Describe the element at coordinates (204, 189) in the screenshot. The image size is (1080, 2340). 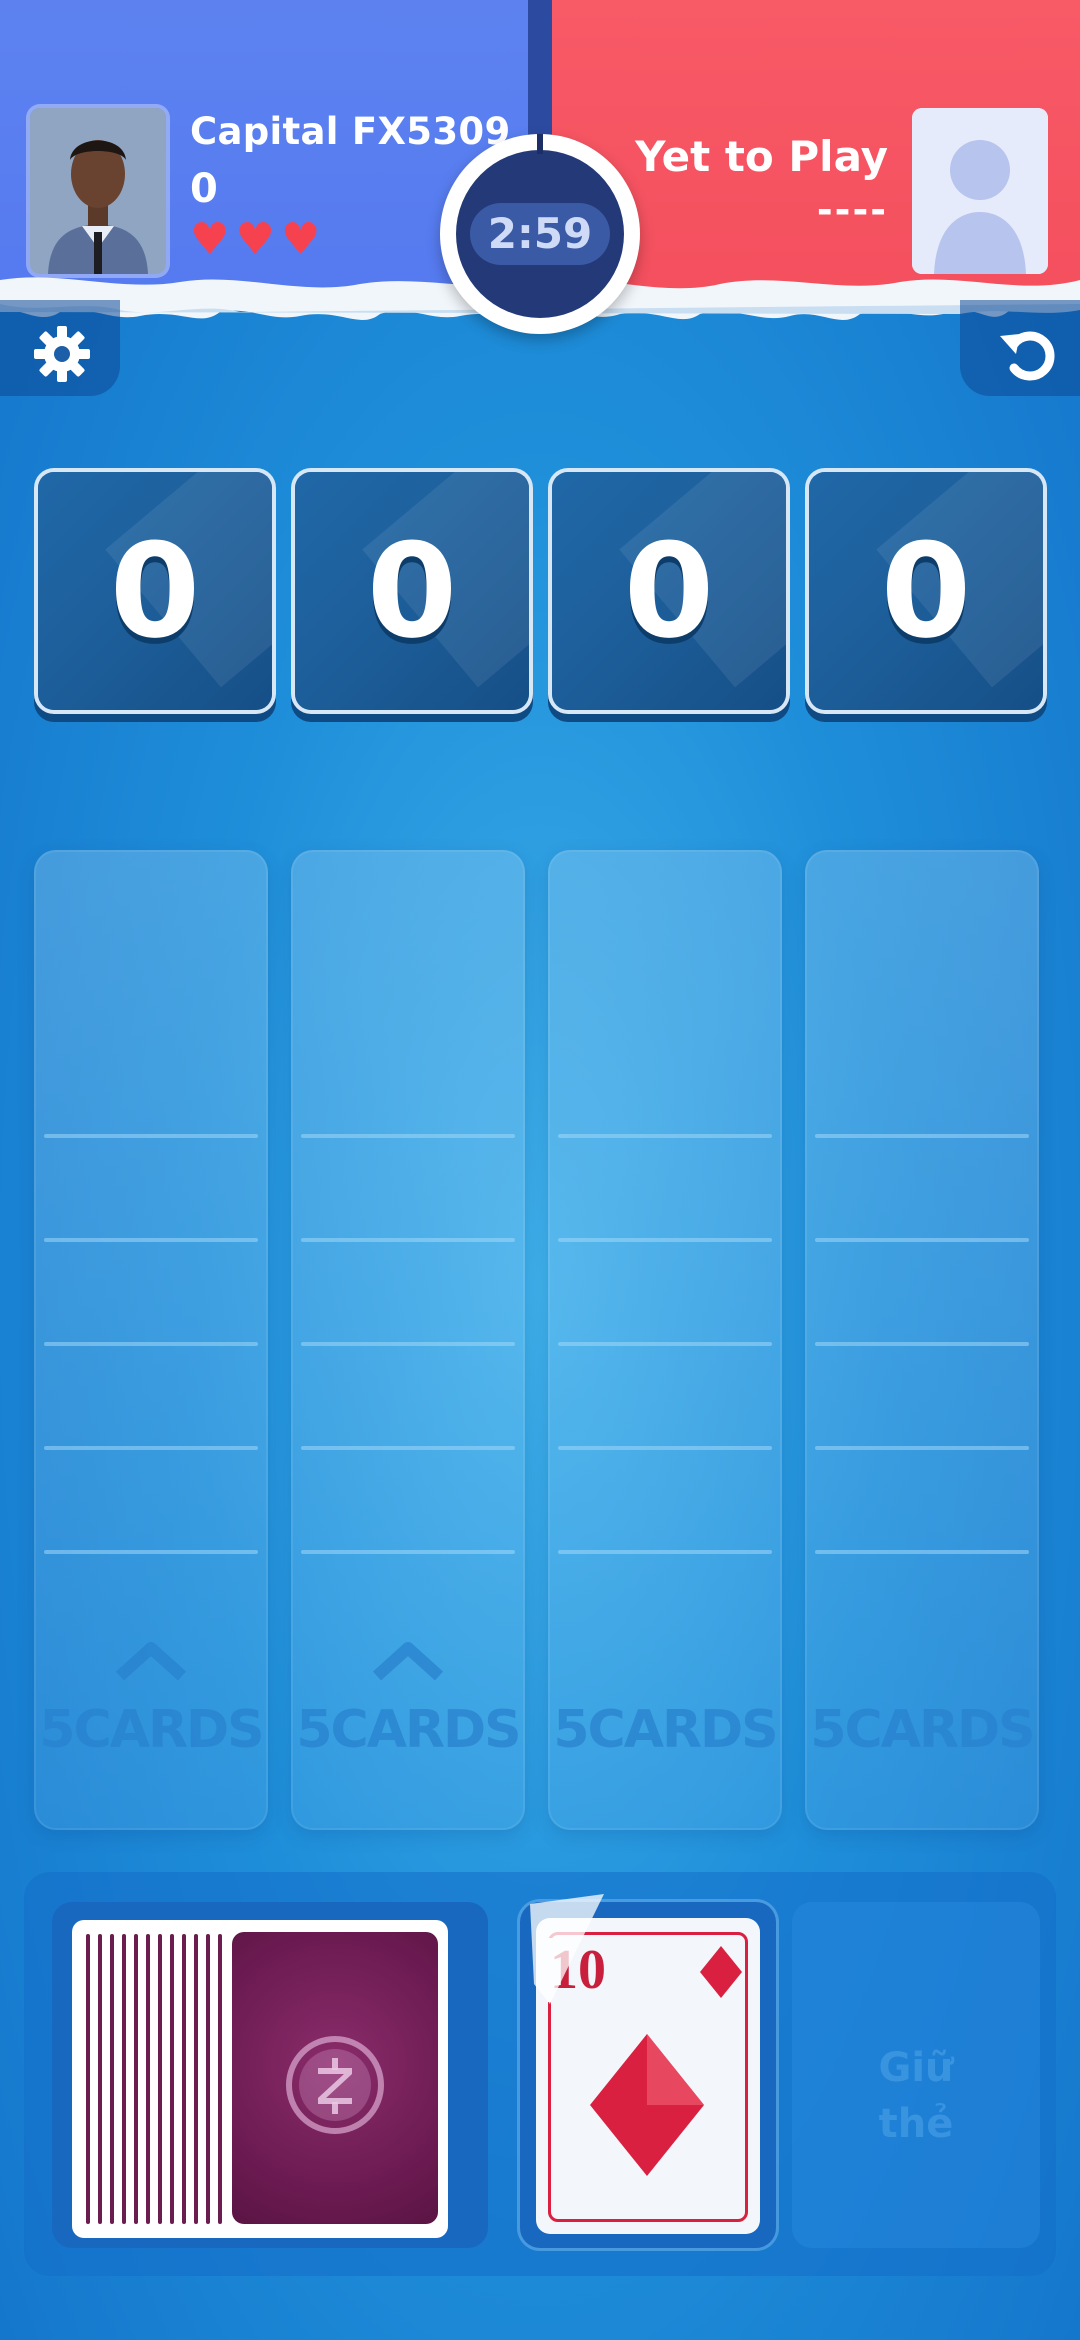
I see `player-score: 0` at that location.